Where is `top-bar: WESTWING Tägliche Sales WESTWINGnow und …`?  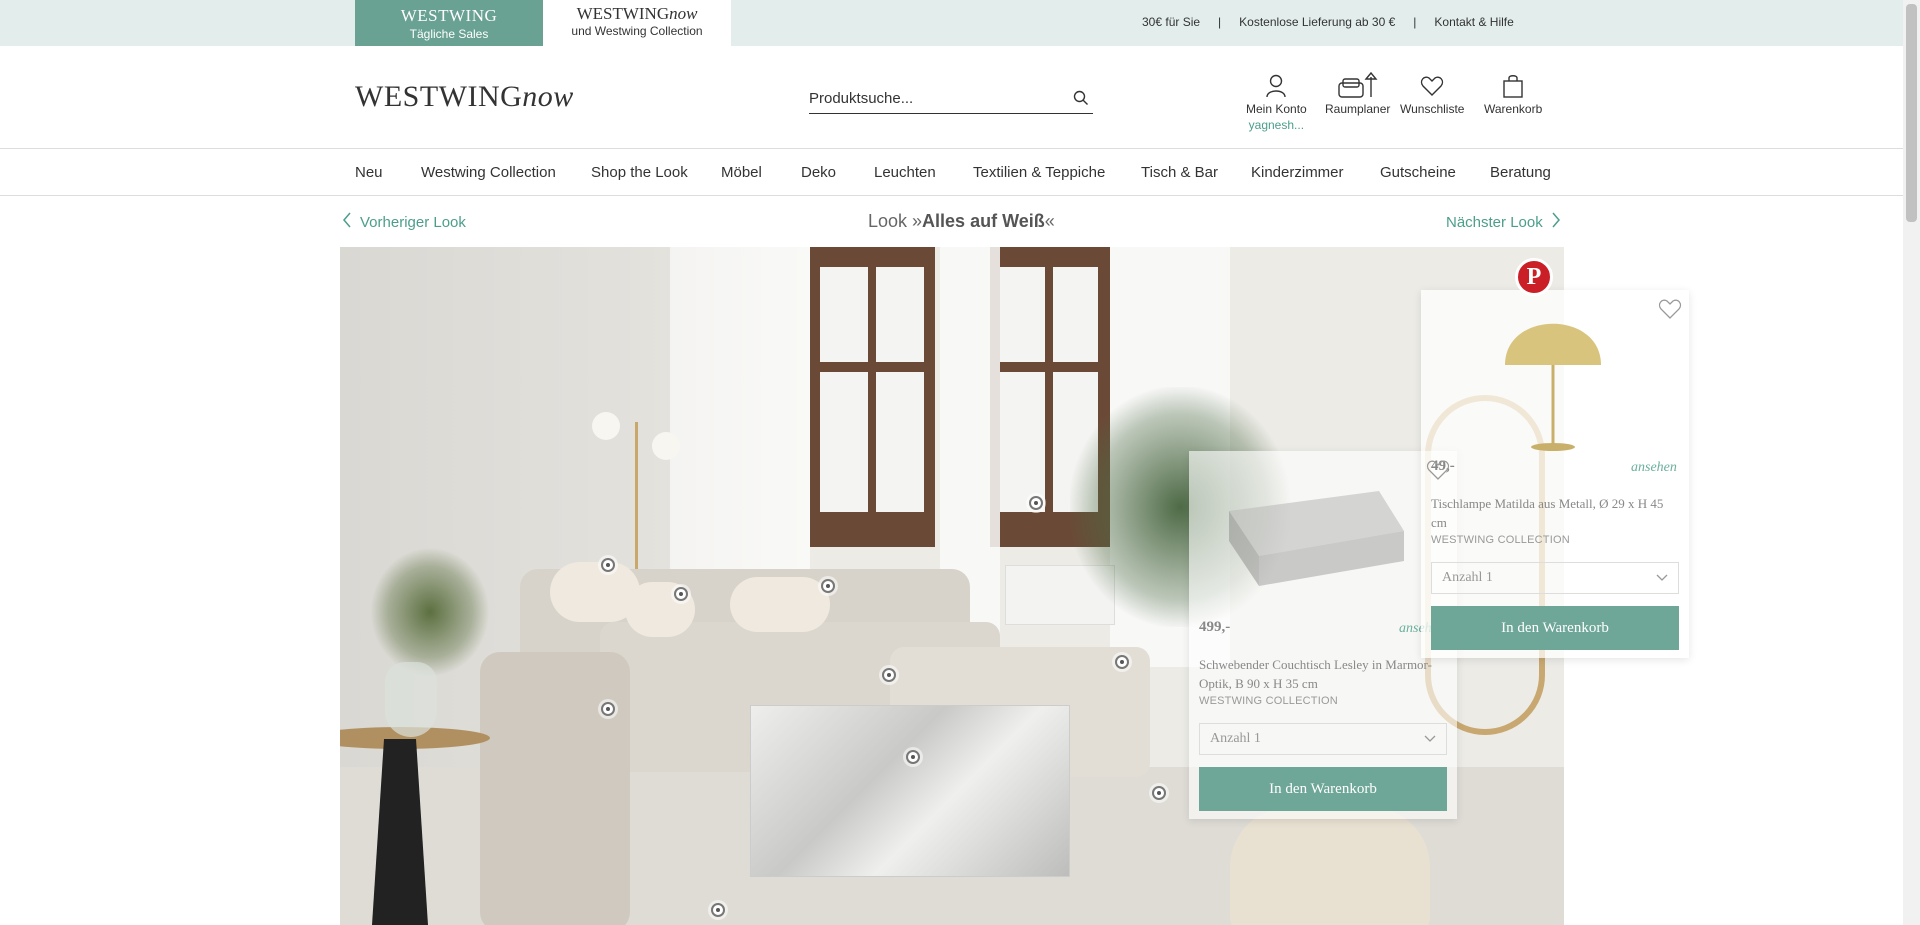 top-bar: WESTWING Tägliche Sales WESTWINGnow und … is located at coordinates (951, 23).